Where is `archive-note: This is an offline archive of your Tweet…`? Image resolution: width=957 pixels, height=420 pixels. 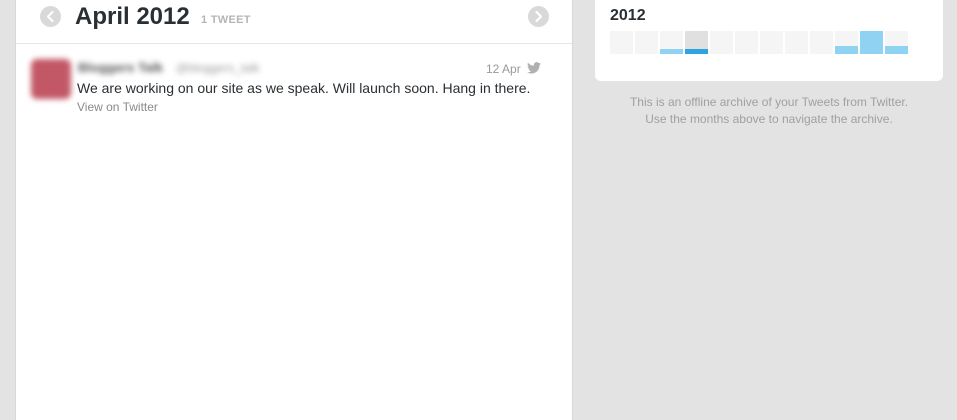
archive-note: This is an offline archive of your Tweet… is located at coordinates (769, 111).